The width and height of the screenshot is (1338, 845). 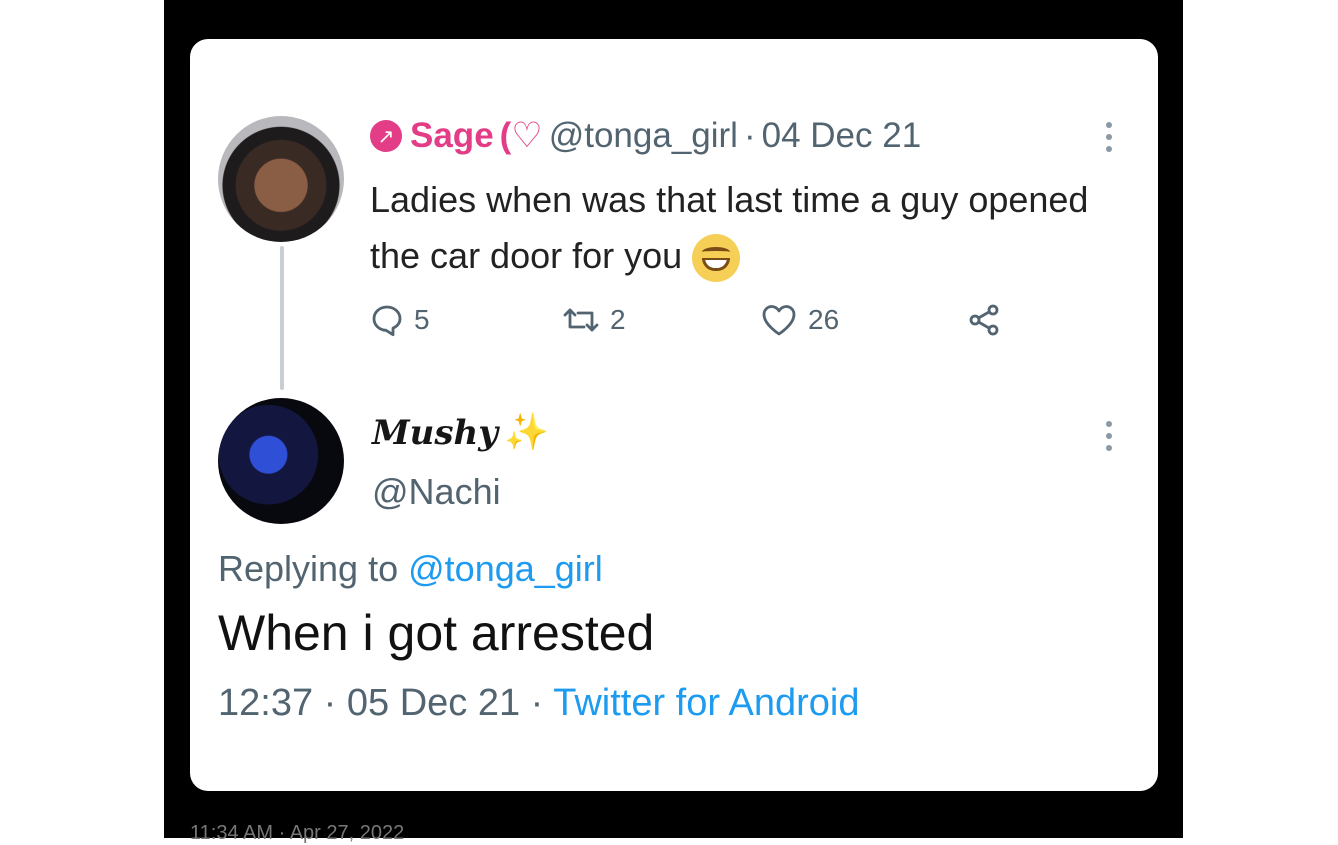 What do you see at coordinates (860, 320) in the screenshot?
I see `like-button: 26` at bounding box center [860, 320].